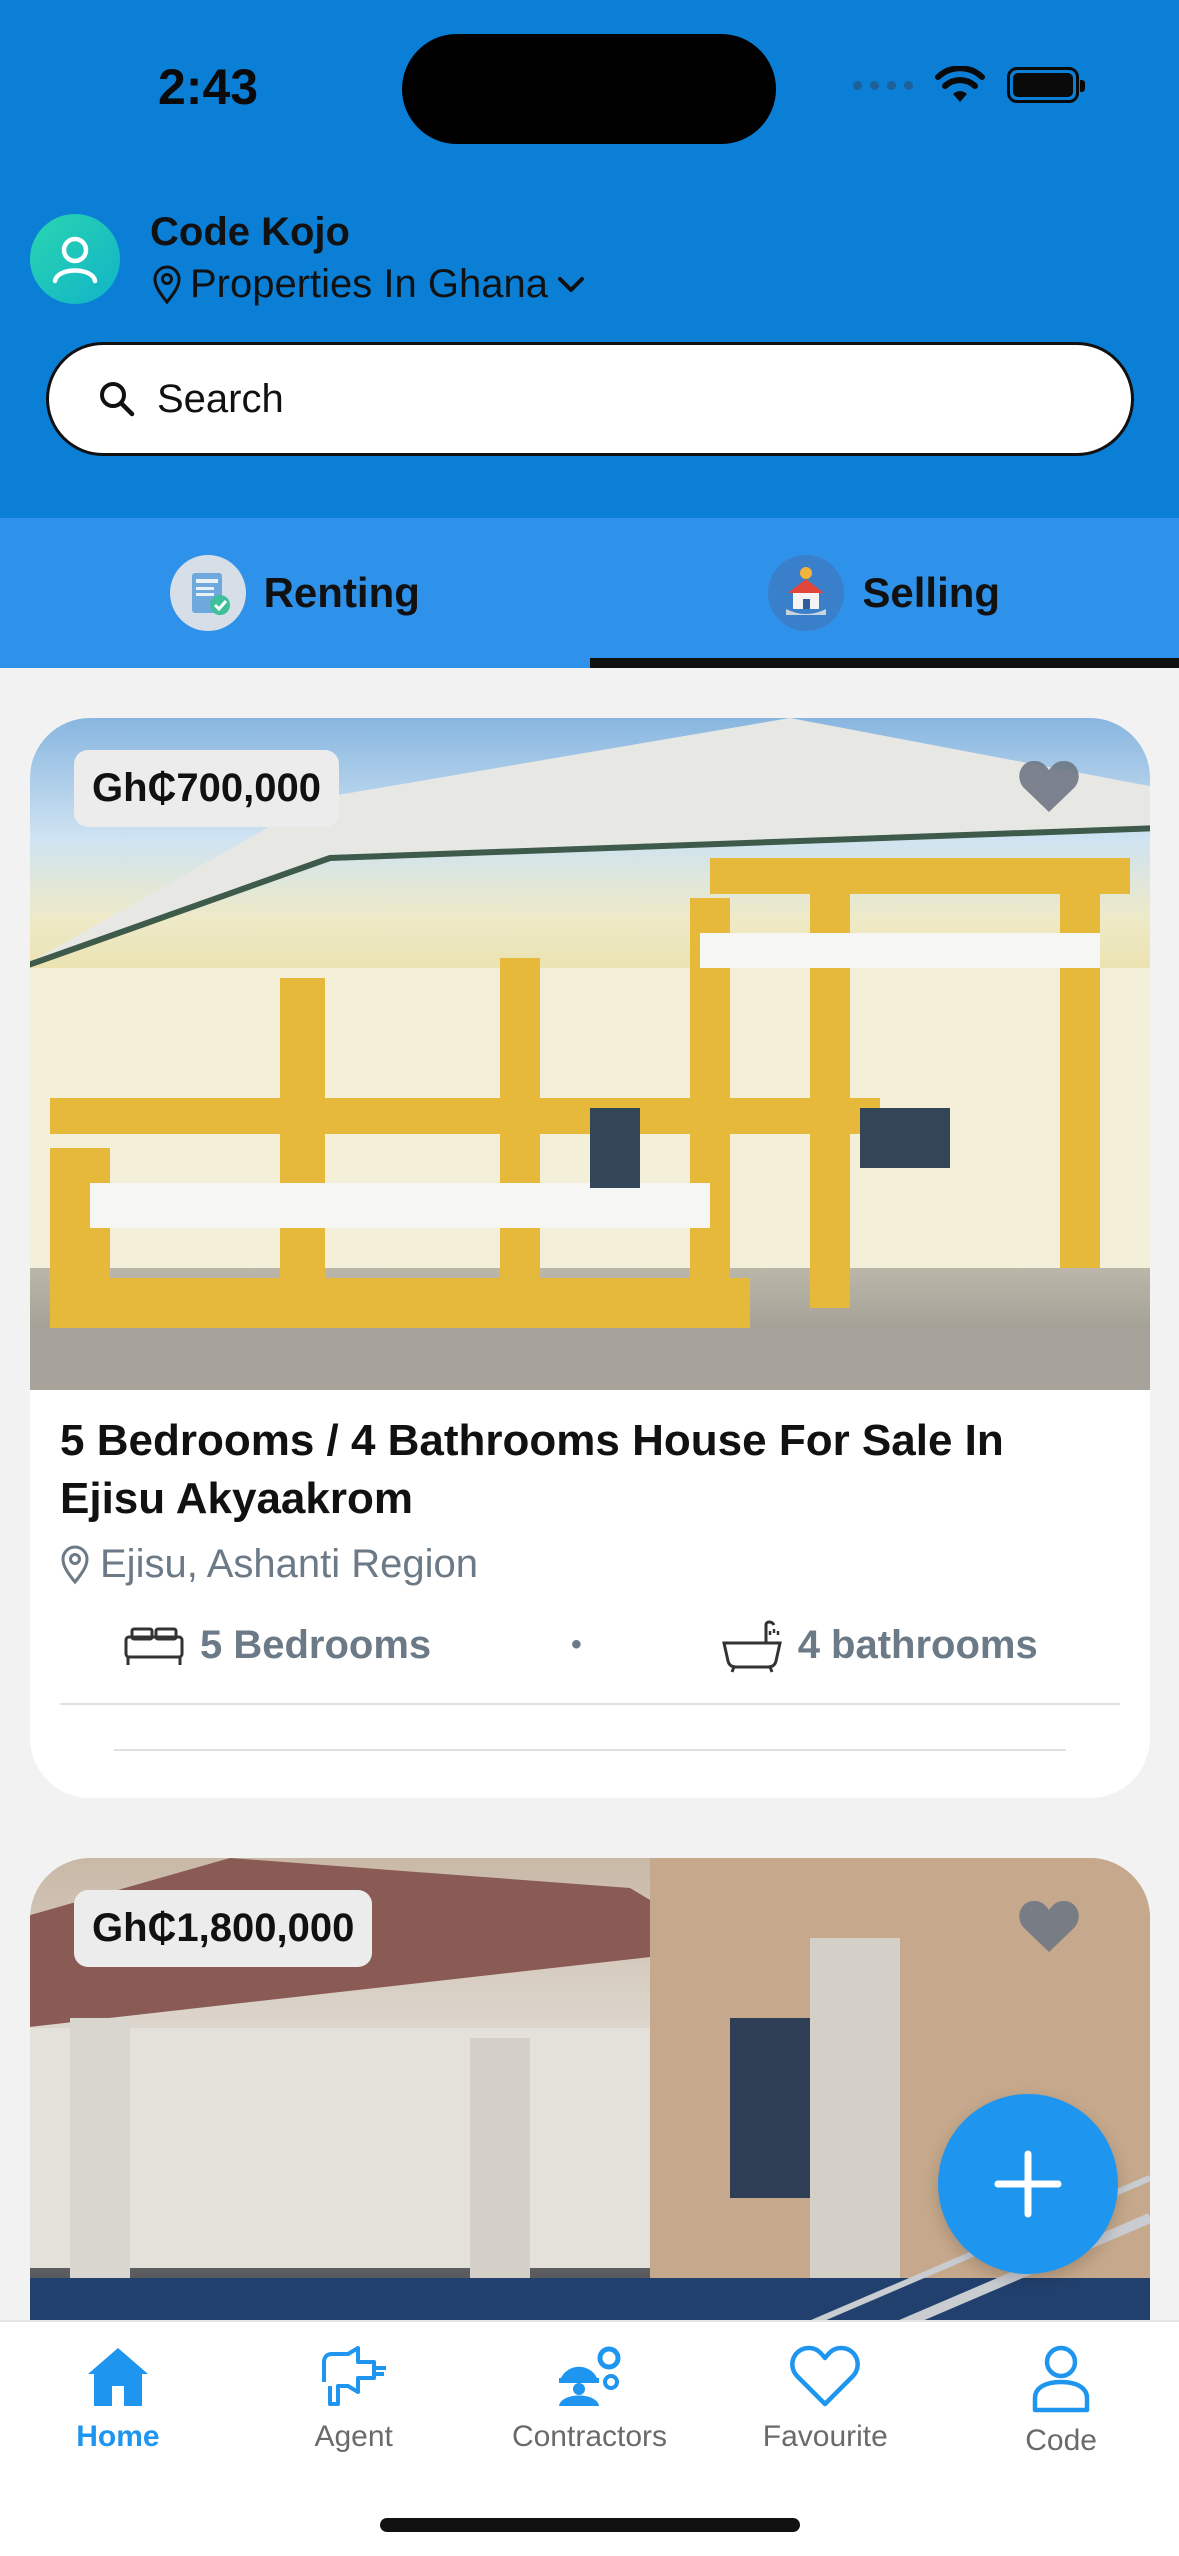 The height and width of the screenshot is (2556, 1179). I want to click on status-icons, so click(969, 85).